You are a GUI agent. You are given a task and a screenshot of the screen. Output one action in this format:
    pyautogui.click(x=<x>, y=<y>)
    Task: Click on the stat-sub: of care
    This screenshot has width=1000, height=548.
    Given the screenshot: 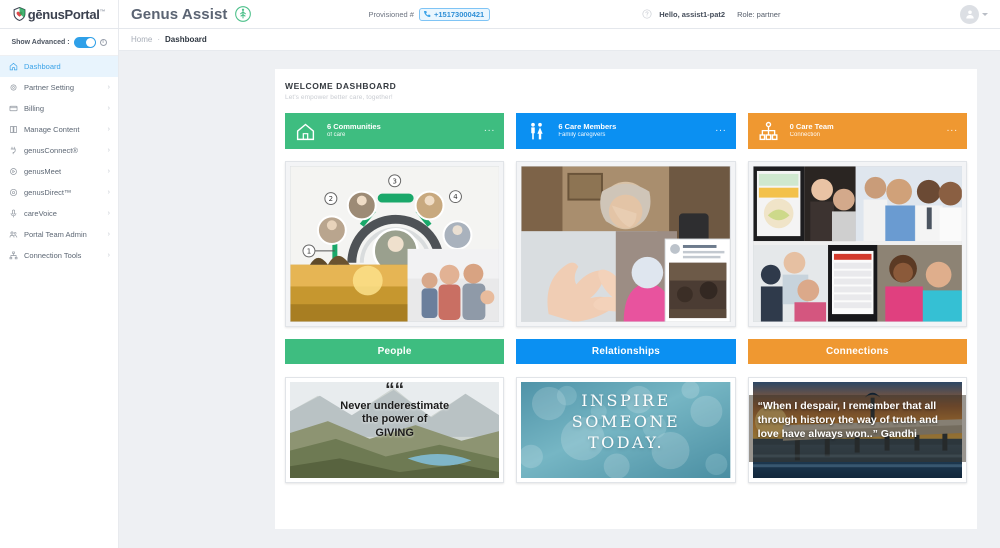 What is the action you would take?
    pyautogui.click(x=336, y=134)
    